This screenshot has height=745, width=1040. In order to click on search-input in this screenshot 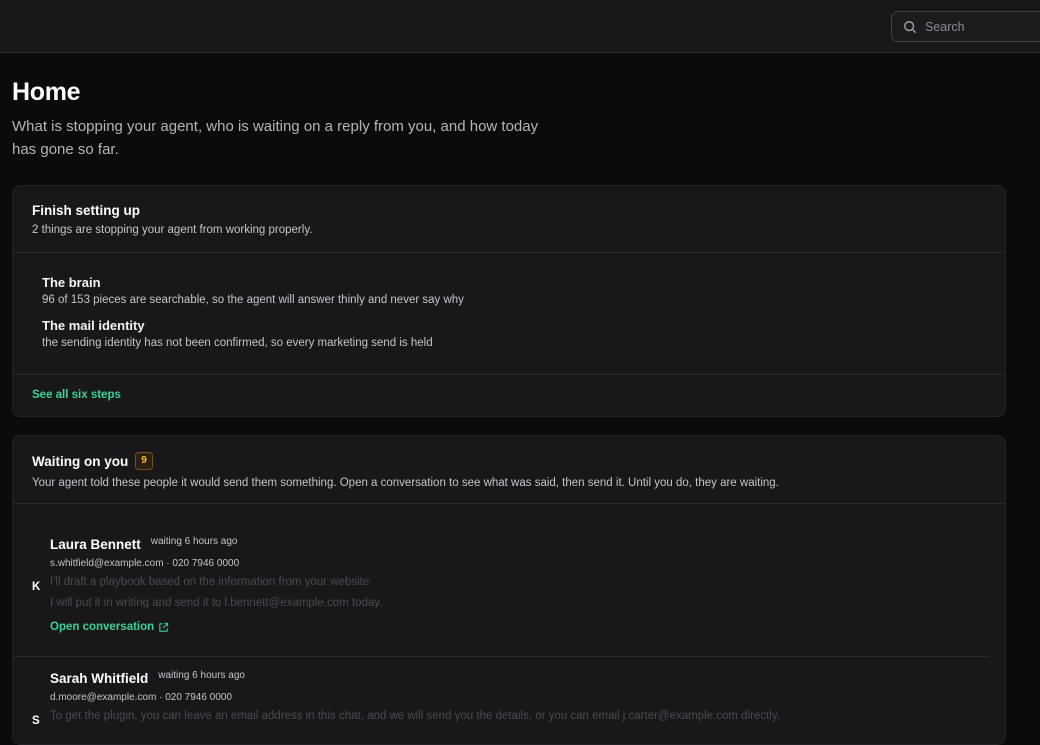, I will do `click(980, 26)`.